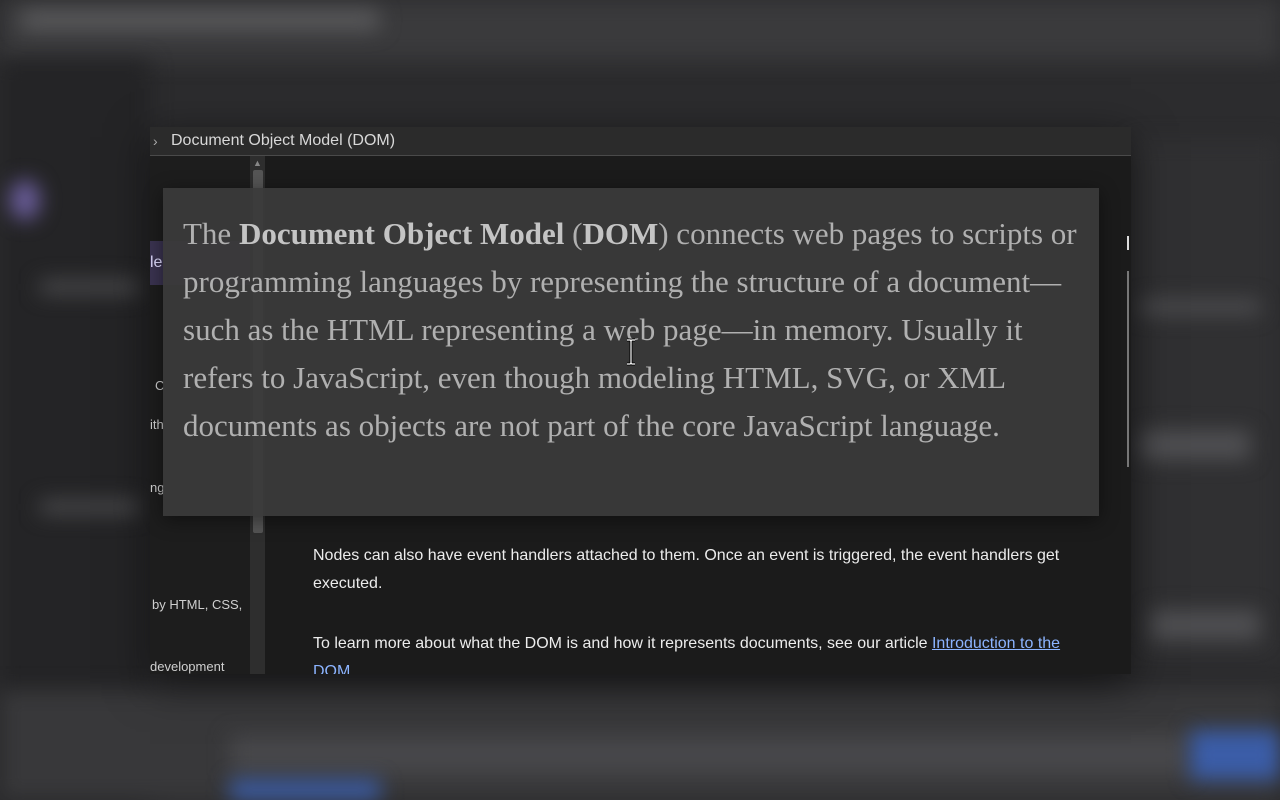 Image resolution: width=1280 pixels, height=800 pixels. What do you see at coordinates (631, 352) in the screenshot?
I see `text-cursor-icon` at bounding box center [631, 352].